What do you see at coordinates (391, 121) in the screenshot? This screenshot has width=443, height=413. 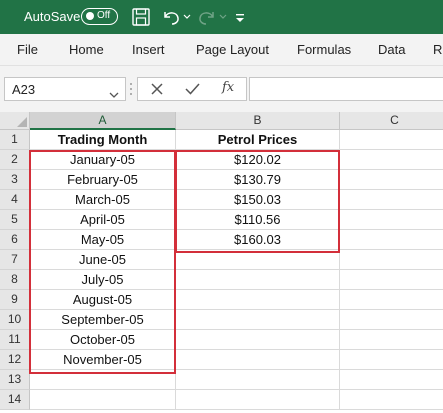 I see `column-header-c: C` at bounding box center [391, 121].